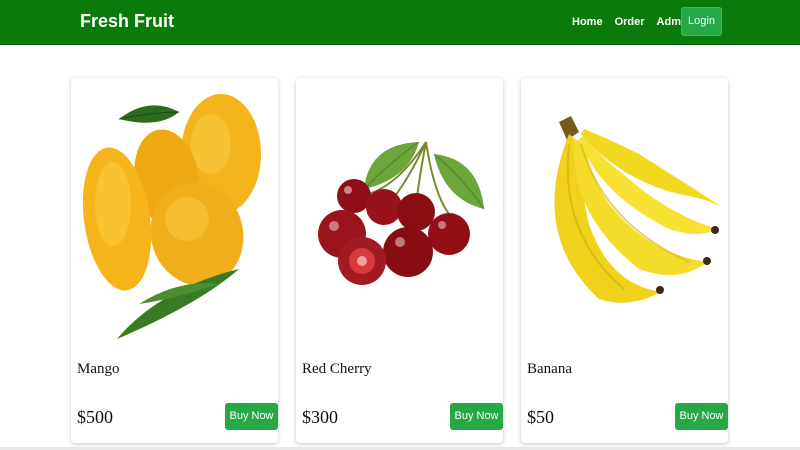 The width and height of the screenshot is (800, 450). What do you see at coordinates (95, 417) in the screenshot?
I see `product-price: $500` at bounding box center [95, 417].